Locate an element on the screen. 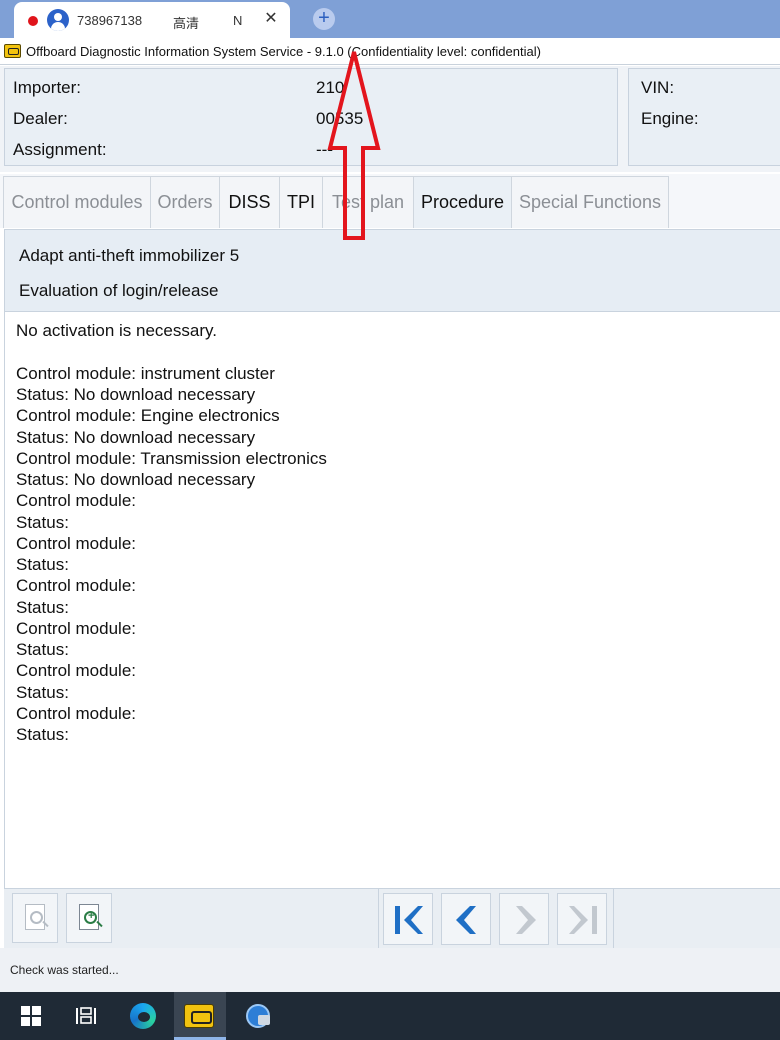 The height and width of the screenshot is (1040, 780). recording-dot-icon is located at coordinates (33, 21).